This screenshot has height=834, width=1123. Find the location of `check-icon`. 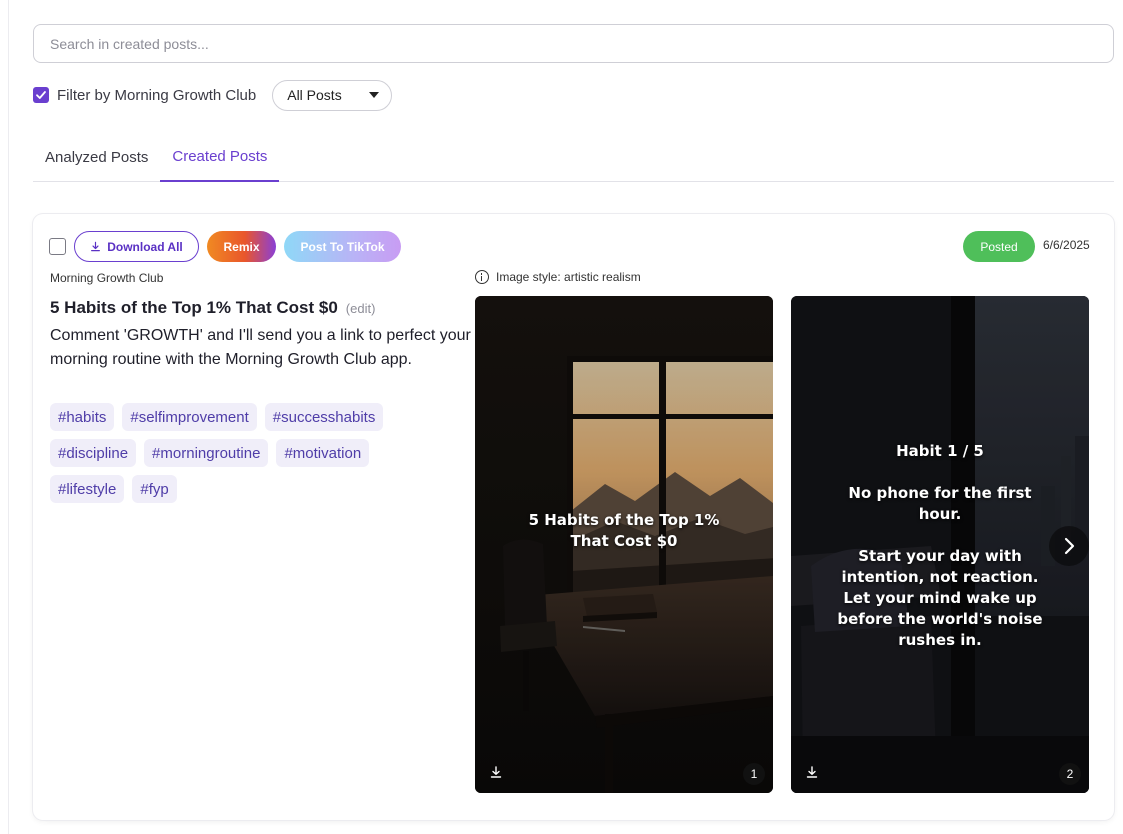

check-icon is located at coordinates (41, 95).